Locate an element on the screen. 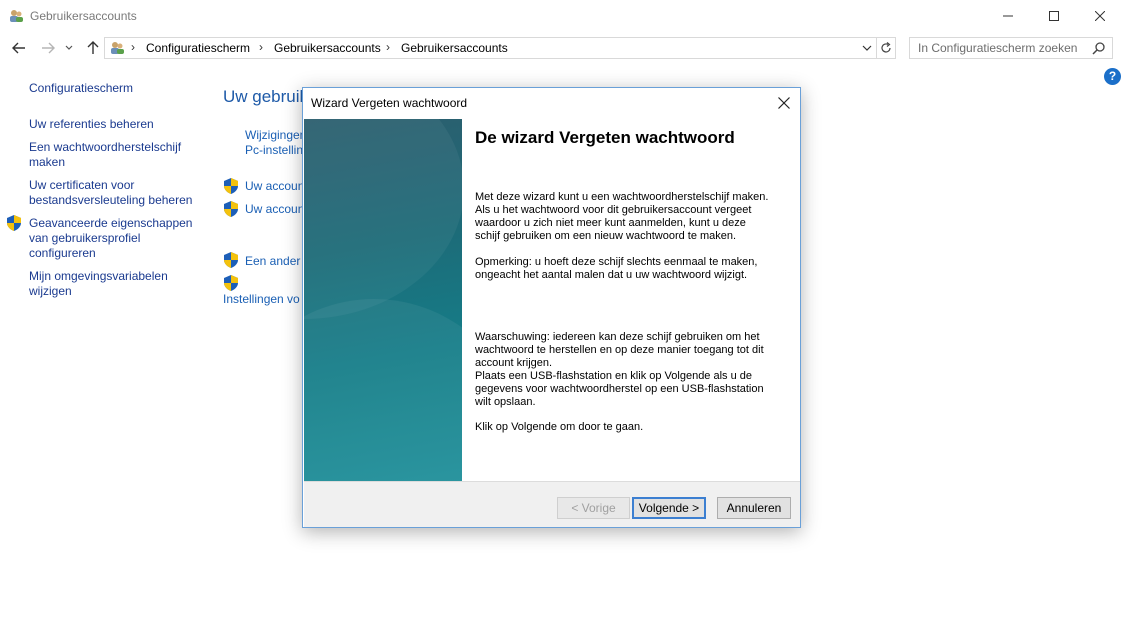 This screenshot has width=1123, height=633. page-title: Uw gebruik is located at coordinates (266, 96).